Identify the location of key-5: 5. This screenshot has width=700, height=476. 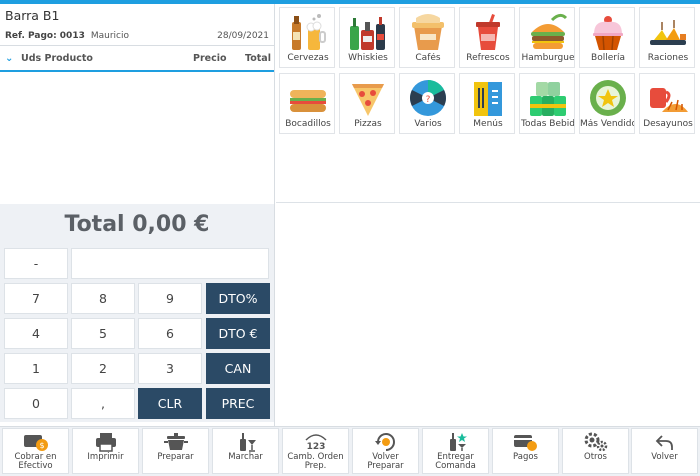
(103, 333).